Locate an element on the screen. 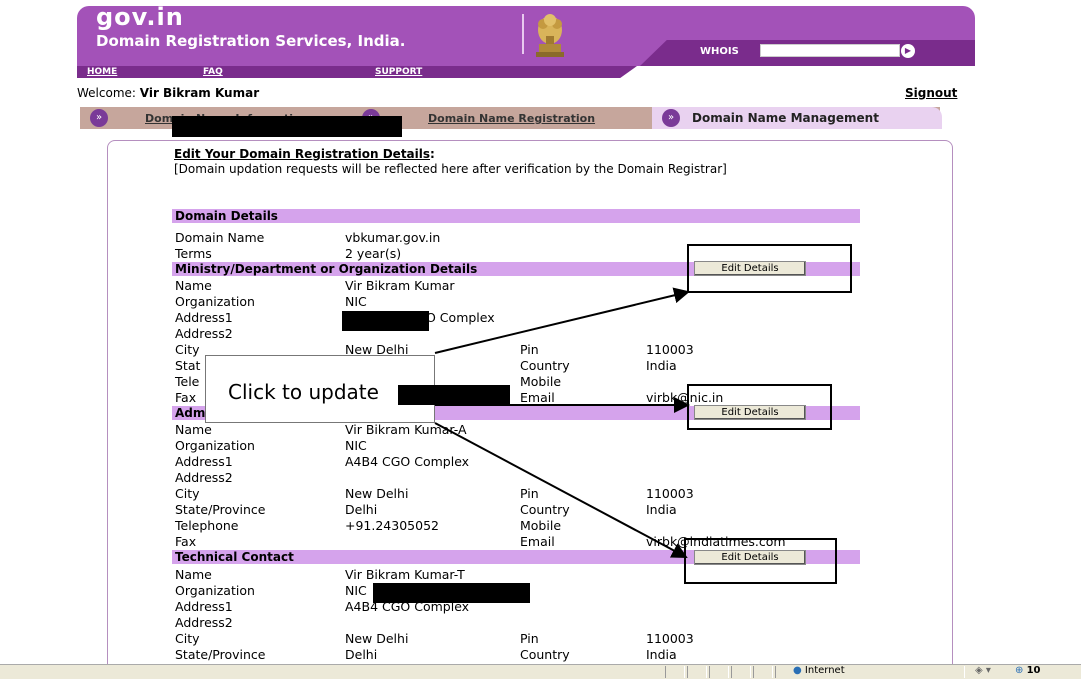 This screenshot has width=1081, height=679. nav-support-link: SUPPORT is located at coordinates (398, 72).